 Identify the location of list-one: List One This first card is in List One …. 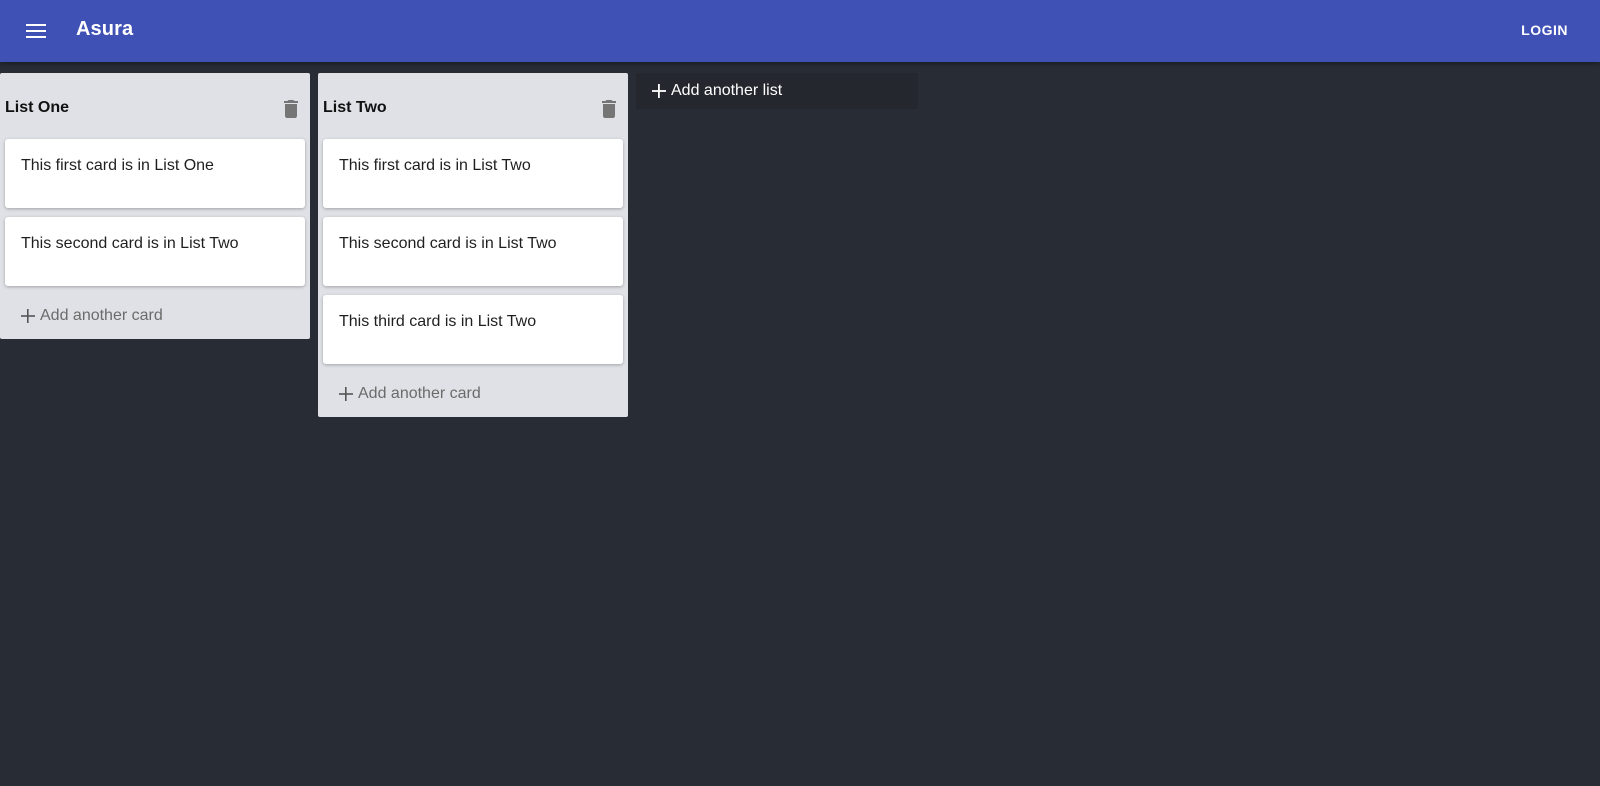
(155, 206).